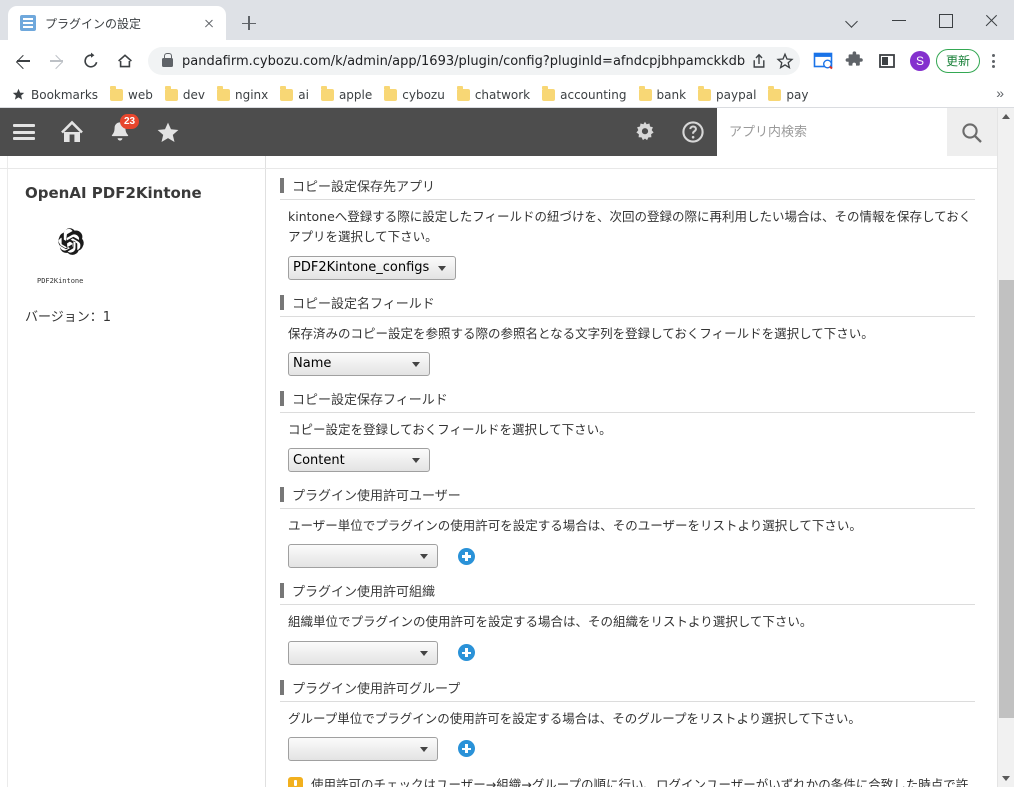  I want to click on select-wrapper: PDF2Kintone_configs, so click(372, 267).